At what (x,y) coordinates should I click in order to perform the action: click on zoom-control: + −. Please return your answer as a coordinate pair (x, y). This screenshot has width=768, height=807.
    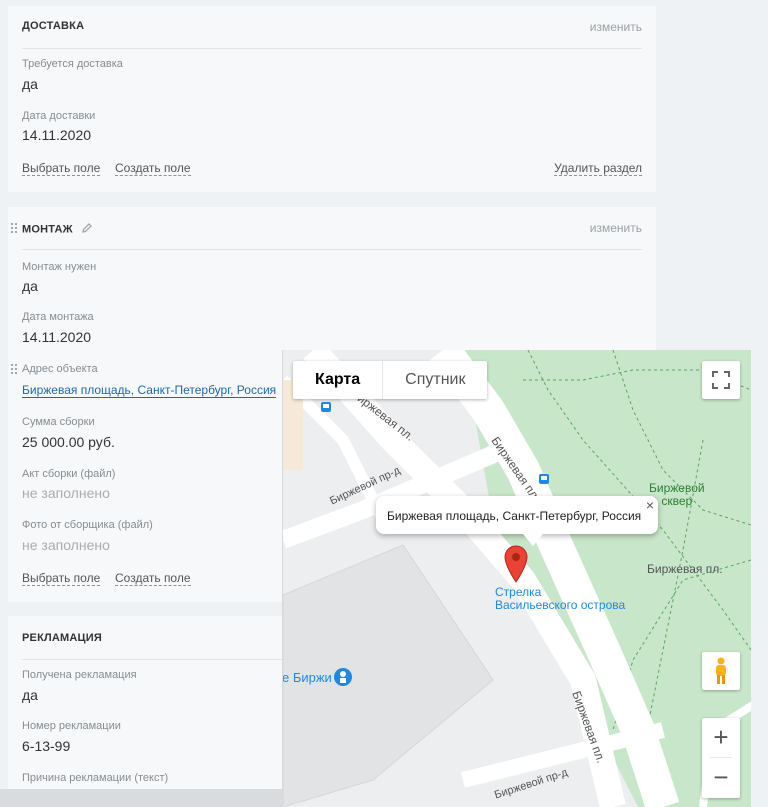
    Looking at the image, I should click on (721, 758).